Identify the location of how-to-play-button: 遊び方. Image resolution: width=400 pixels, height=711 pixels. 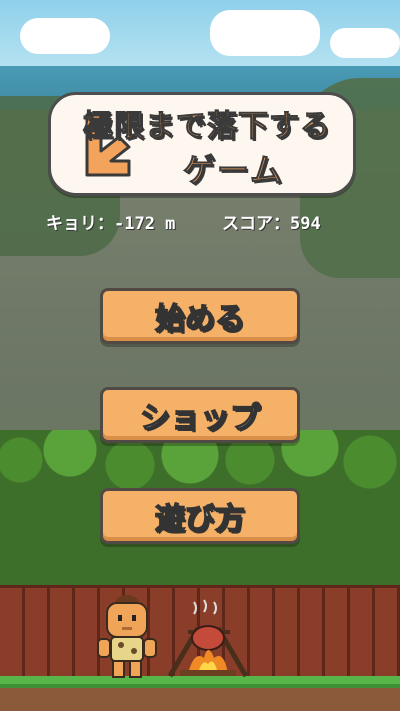
(200, 516).